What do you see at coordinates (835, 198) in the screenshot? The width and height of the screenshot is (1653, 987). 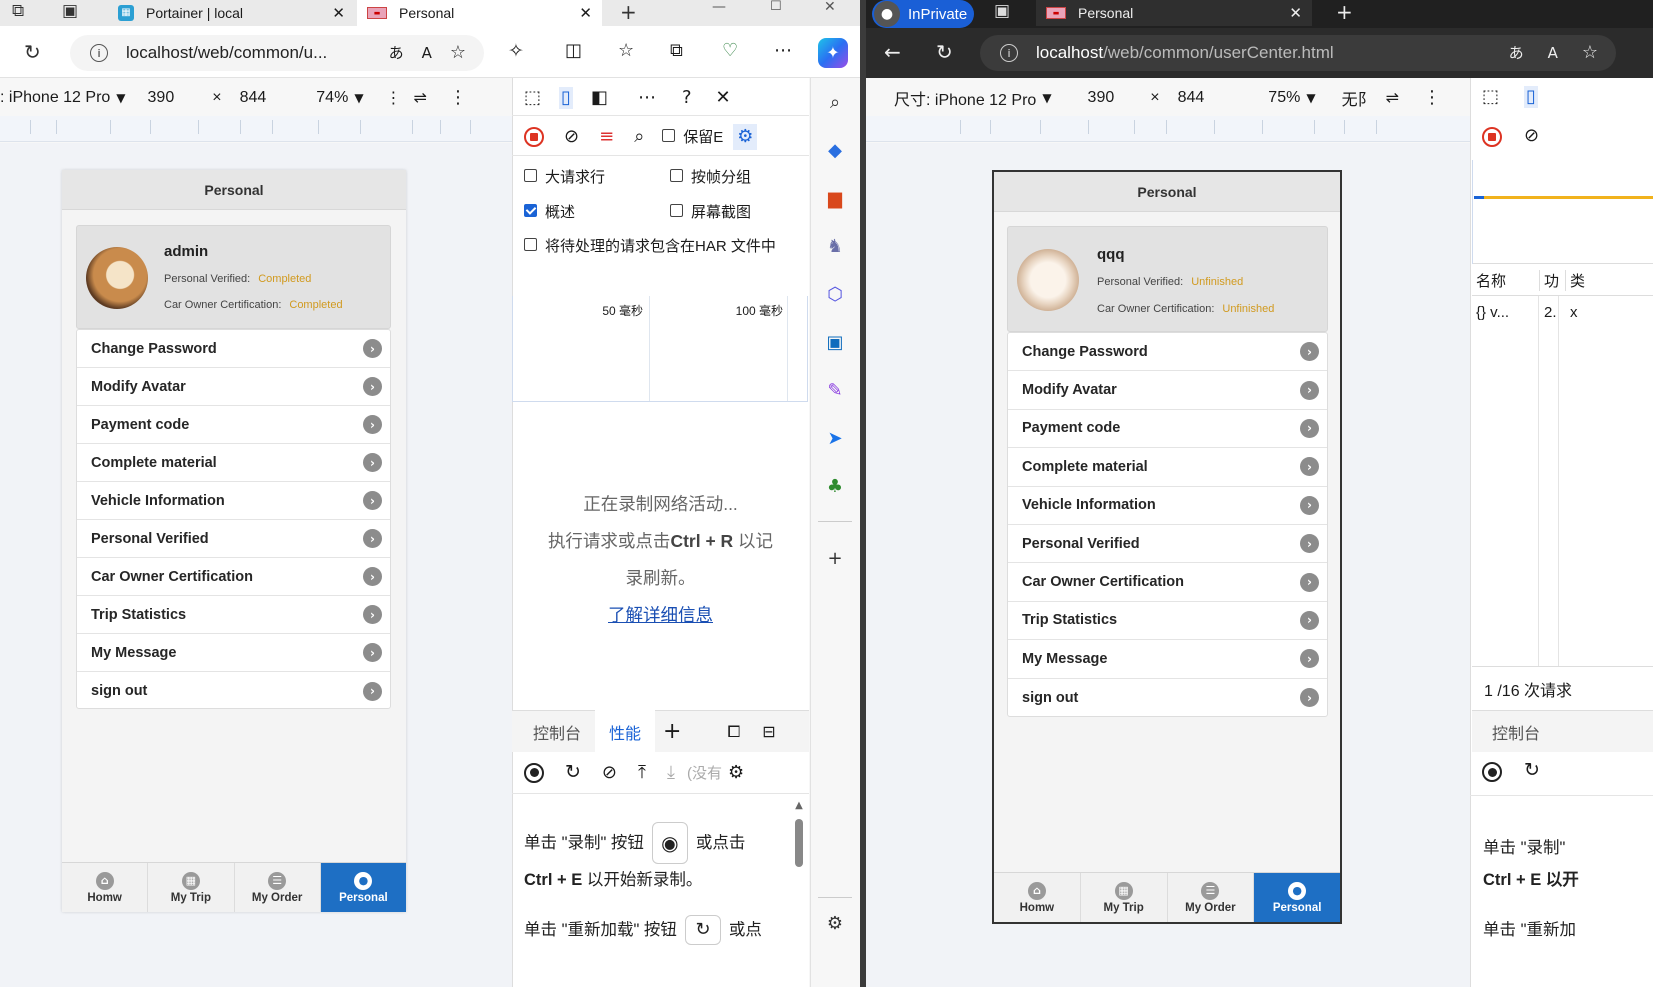 I see `tools-icon: ▆` at bounding box center [835, 198].